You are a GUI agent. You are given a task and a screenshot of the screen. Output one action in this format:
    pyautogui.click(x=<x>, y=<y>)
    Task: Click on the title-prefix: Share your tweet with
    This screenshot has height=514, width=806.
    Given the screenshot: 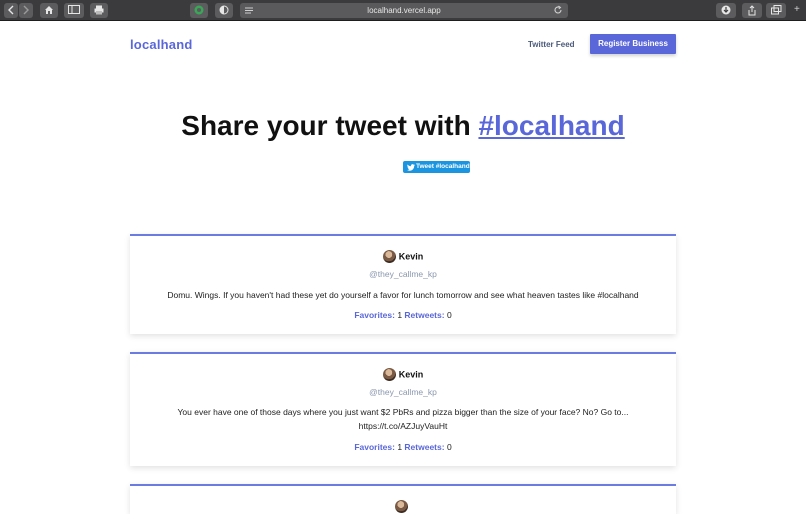 What is the action you would take?
    pyautogui.click(x=330, y=125)
    